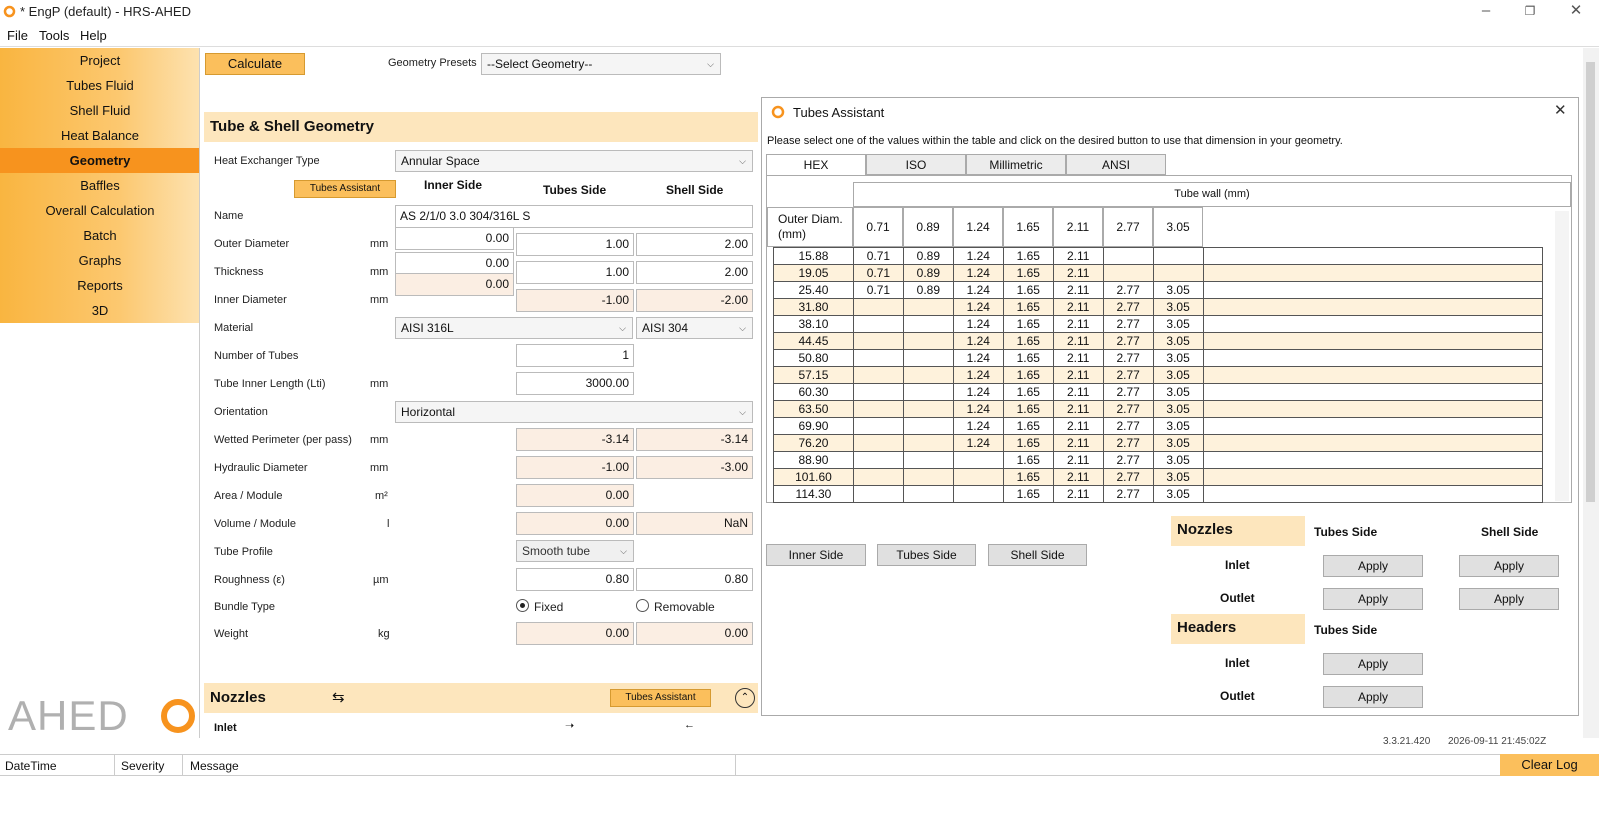  Describe the element at coordinates (575, 383) in the screenshot. I see `tube-length-input: 3000.00` at that location.